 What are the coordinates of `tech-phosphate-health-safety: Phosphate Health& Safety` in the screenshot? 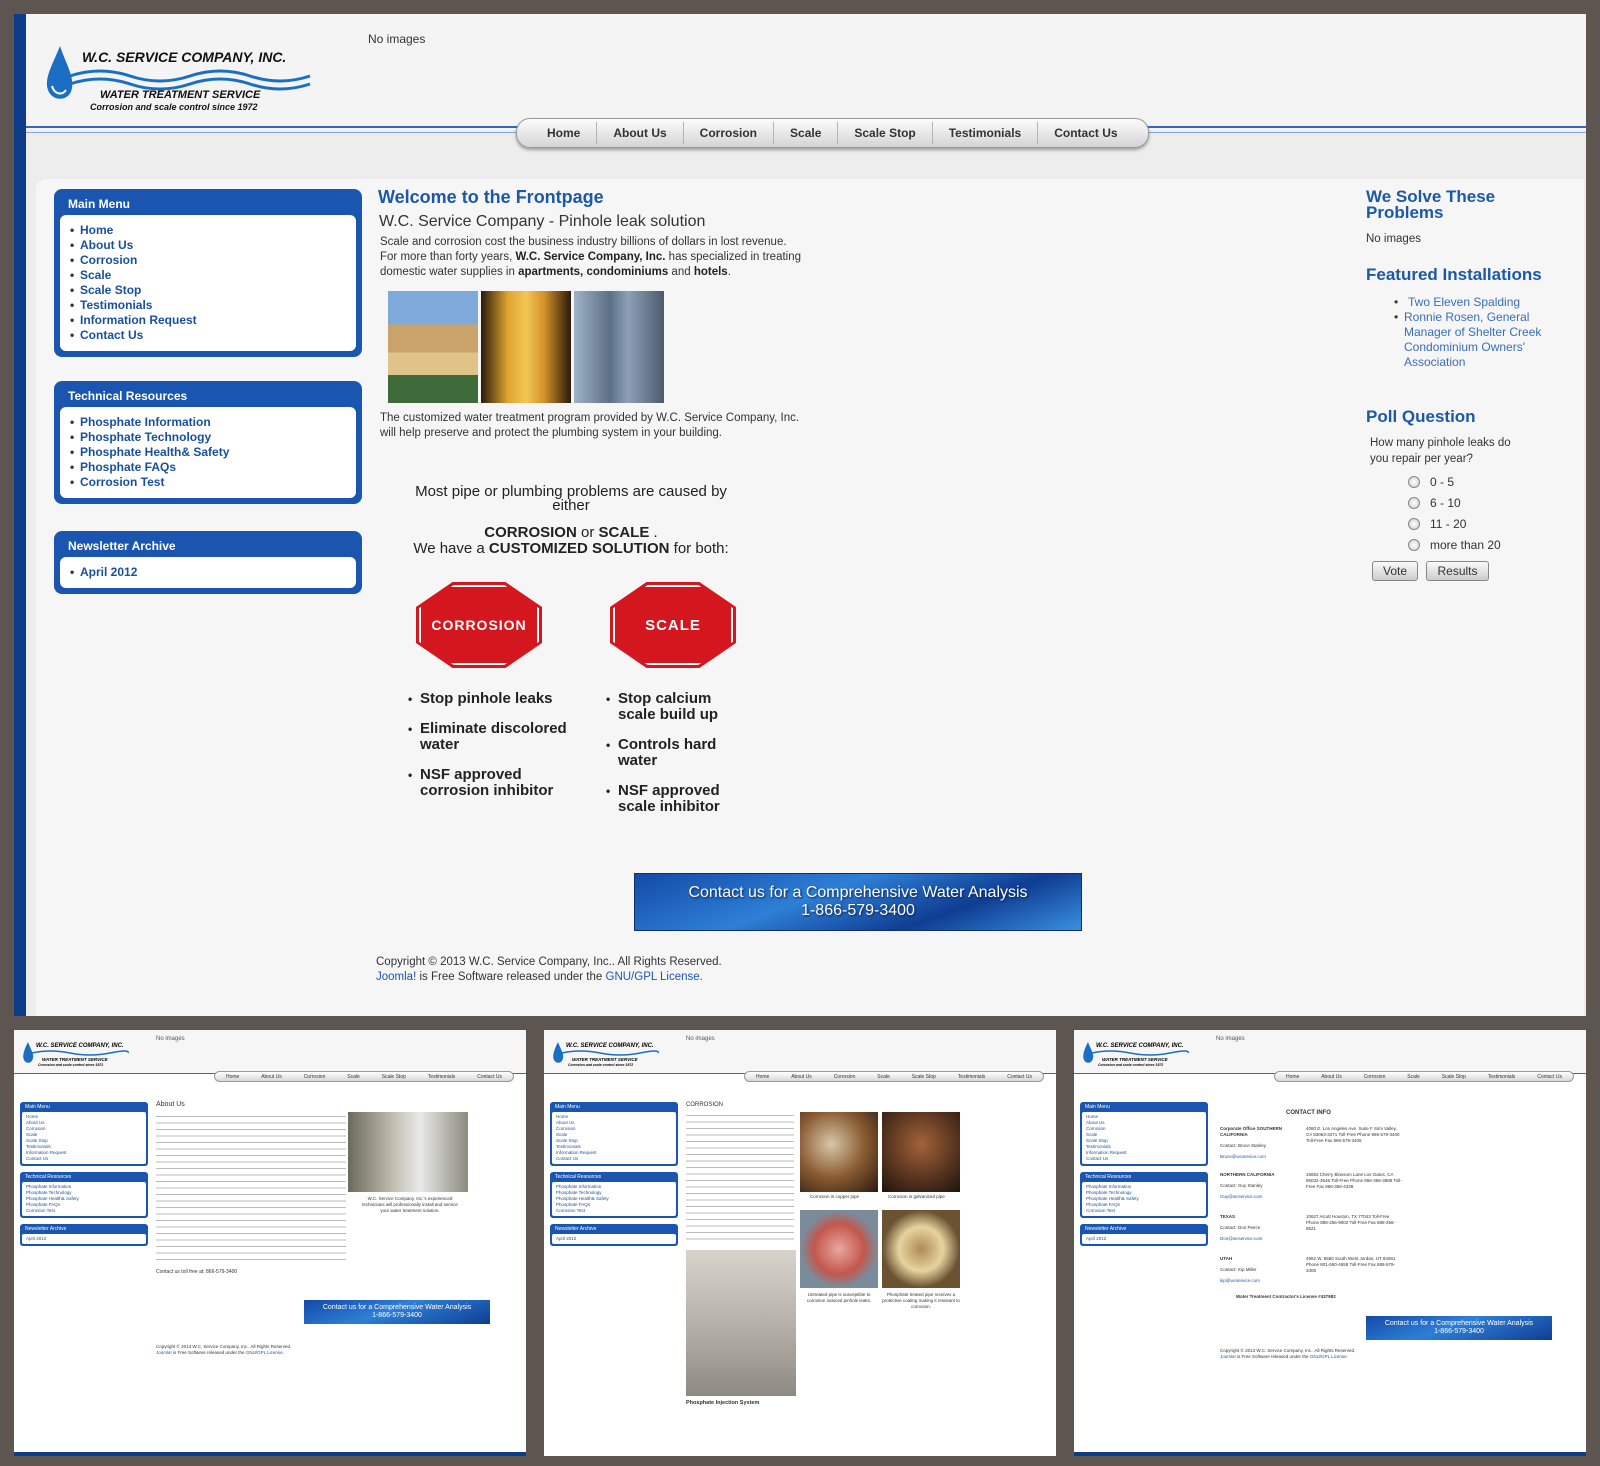 It's located at (208, 452).